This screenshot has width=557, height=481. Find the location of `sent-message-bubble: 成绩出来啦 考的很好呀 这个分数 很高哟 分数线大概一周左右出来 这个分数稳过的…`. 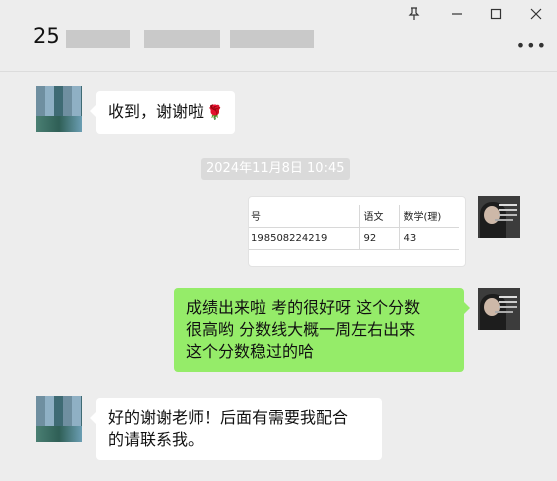

sent-message-bubble: 成绩出来啦 考的很好呀 这个分数 很高哟 分数线大概一周左右出来 这个分数稳过的… is located at coordinates (322, 330).